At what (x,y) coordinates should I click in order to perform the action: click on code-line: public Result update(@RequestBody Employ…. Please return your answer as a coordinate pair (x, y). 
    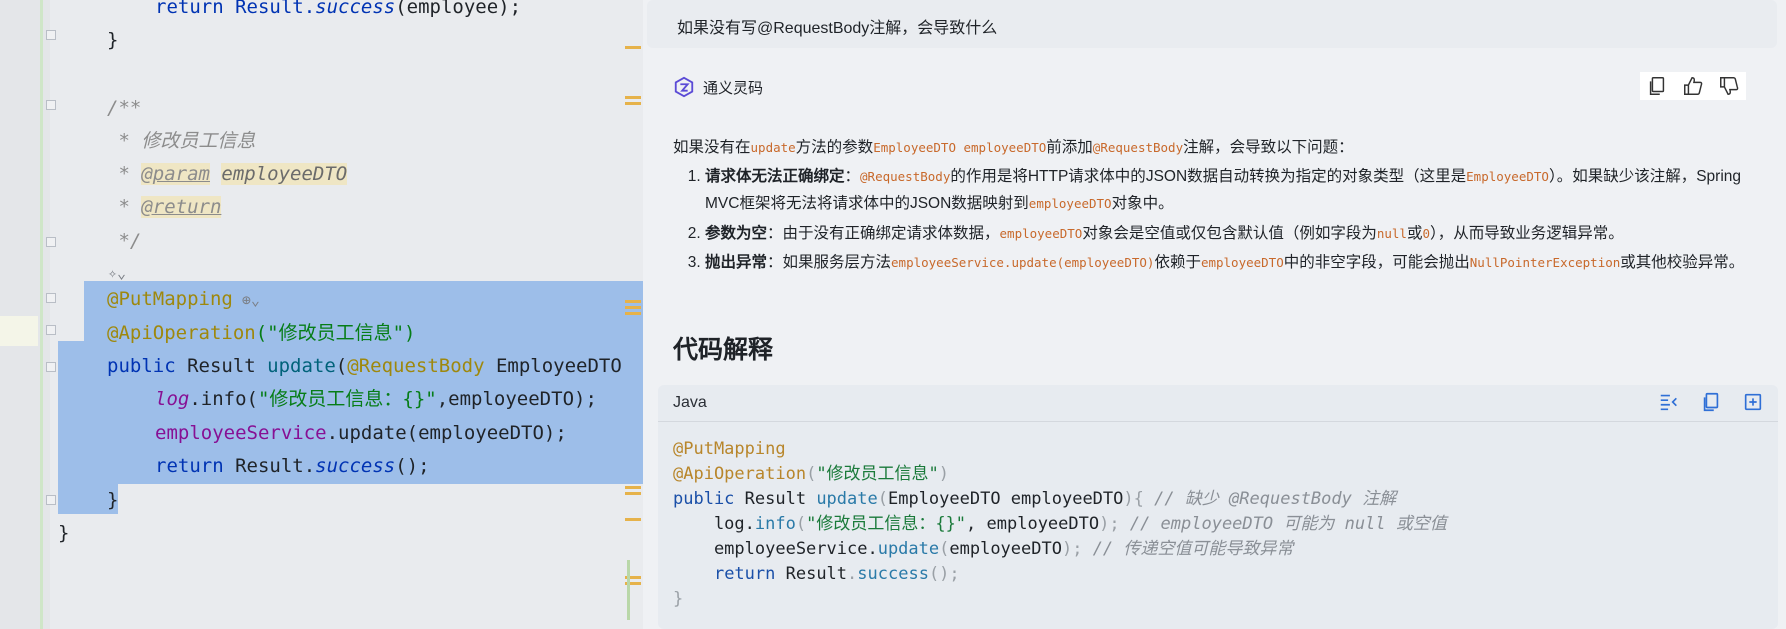
    Looking at the image, I should click on (364, 366).